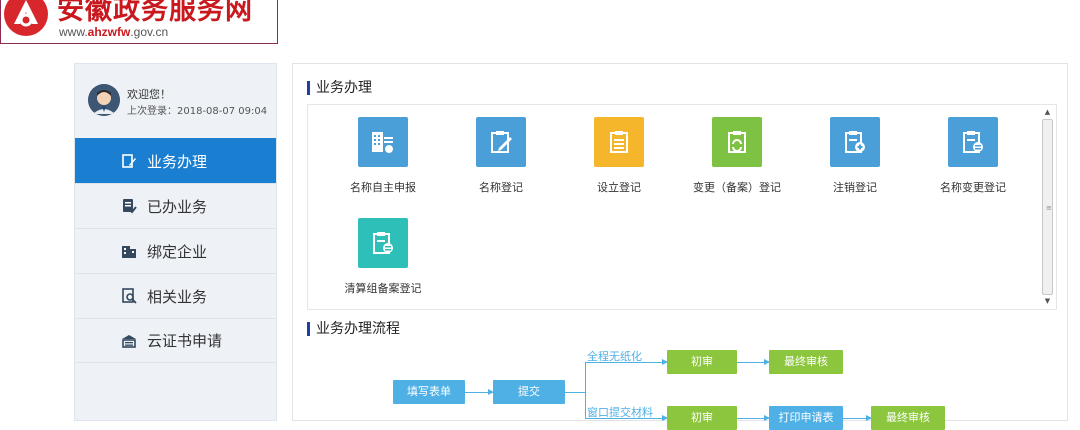 The height and width of the screenshot is (430, 1080). I want to click on service-name-change: 名称变更登记, so click(973, 156).